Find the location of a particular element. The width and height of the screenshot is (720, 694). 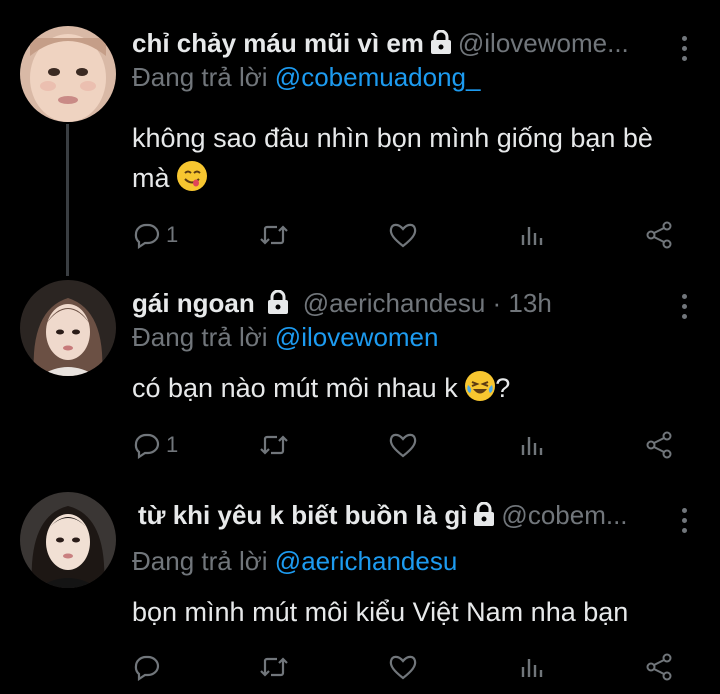

replying-to: Đang trả lời @aerichandesu is located at coordinates (294, 561).